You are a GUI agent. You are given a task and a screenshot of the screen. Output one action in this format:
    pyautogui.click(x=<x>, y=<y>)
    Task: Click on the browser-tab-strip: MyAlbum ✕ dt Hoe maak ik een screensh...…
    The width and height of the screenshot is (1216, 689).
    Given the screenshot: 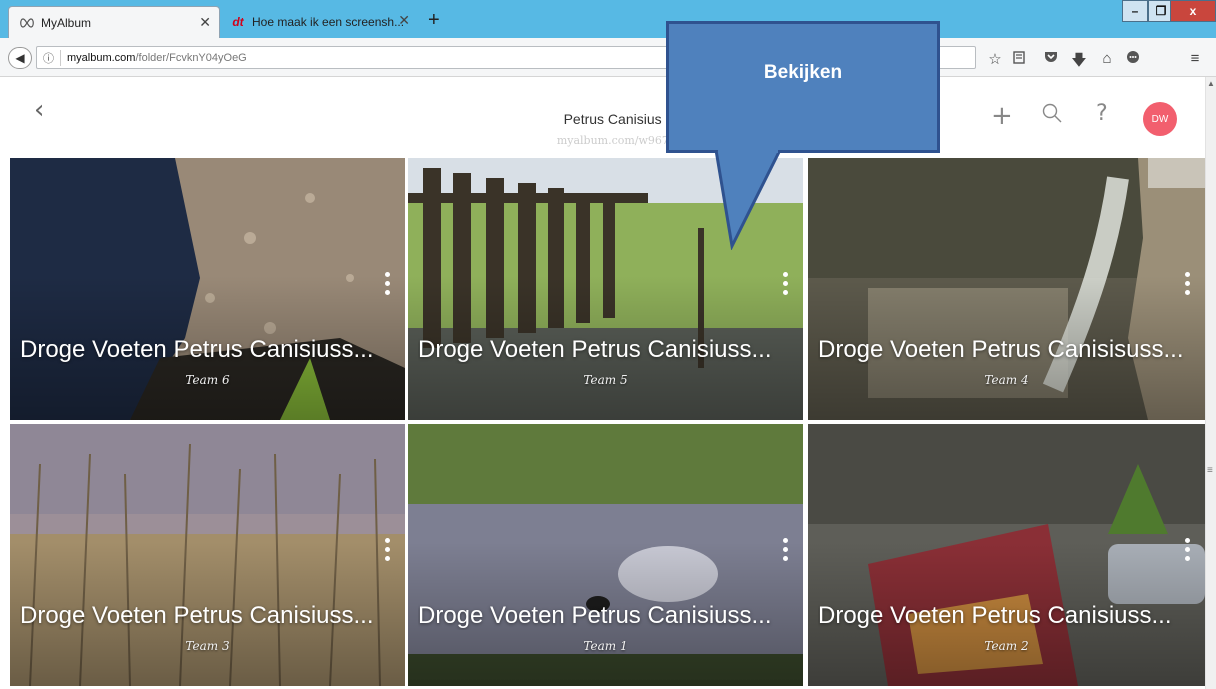 What is the action you would take?
    pyautogui.click(x=608, y=19)
    